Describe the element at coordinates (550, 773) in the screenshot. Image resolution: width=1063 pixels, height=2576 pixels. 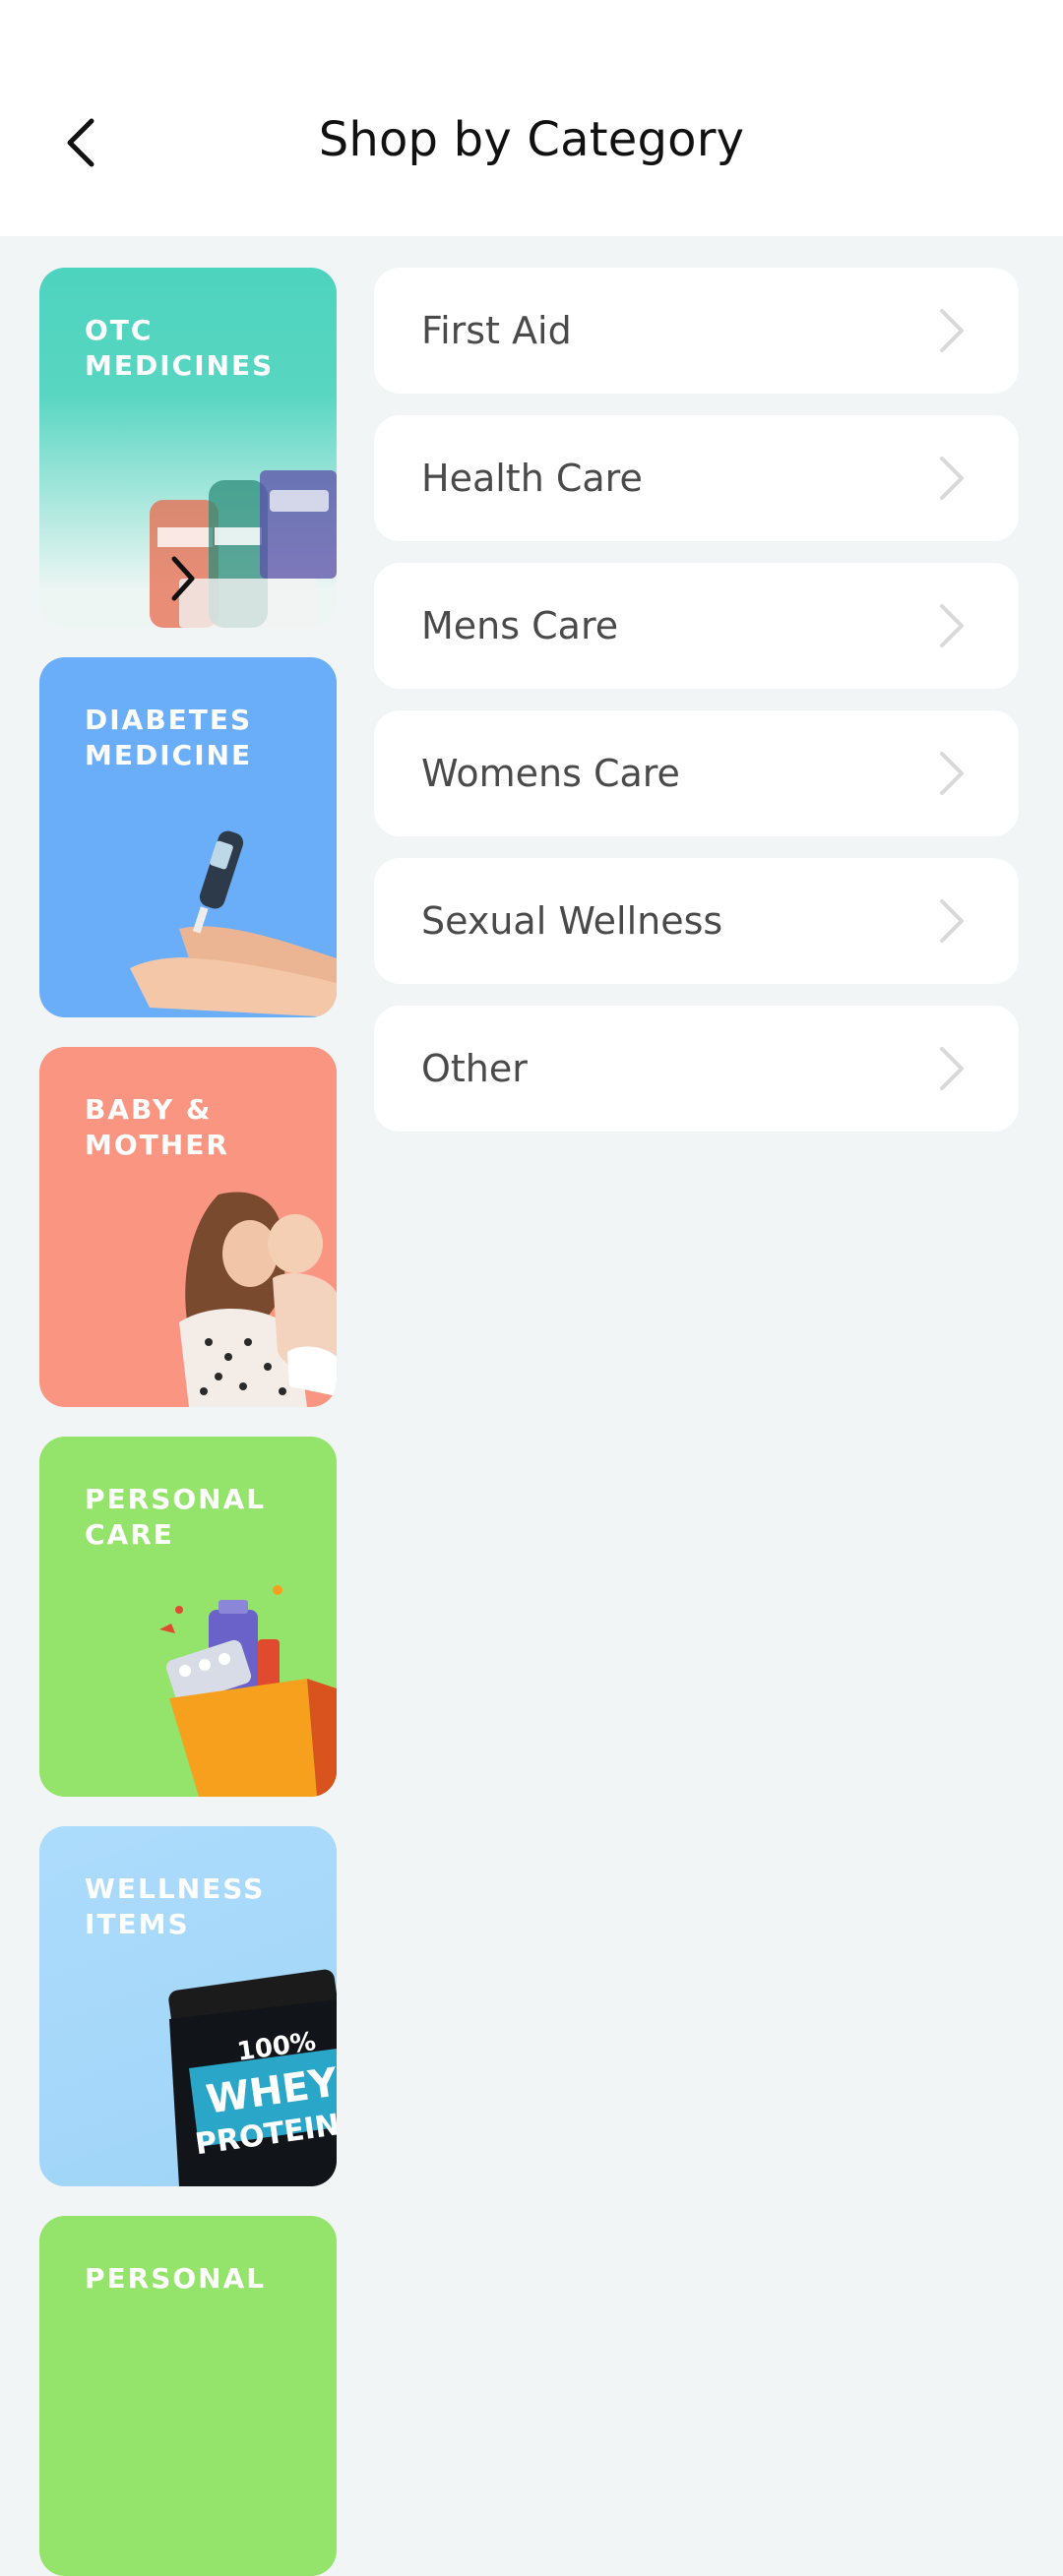
I see `subcategory-label: Womens Care` at that location.